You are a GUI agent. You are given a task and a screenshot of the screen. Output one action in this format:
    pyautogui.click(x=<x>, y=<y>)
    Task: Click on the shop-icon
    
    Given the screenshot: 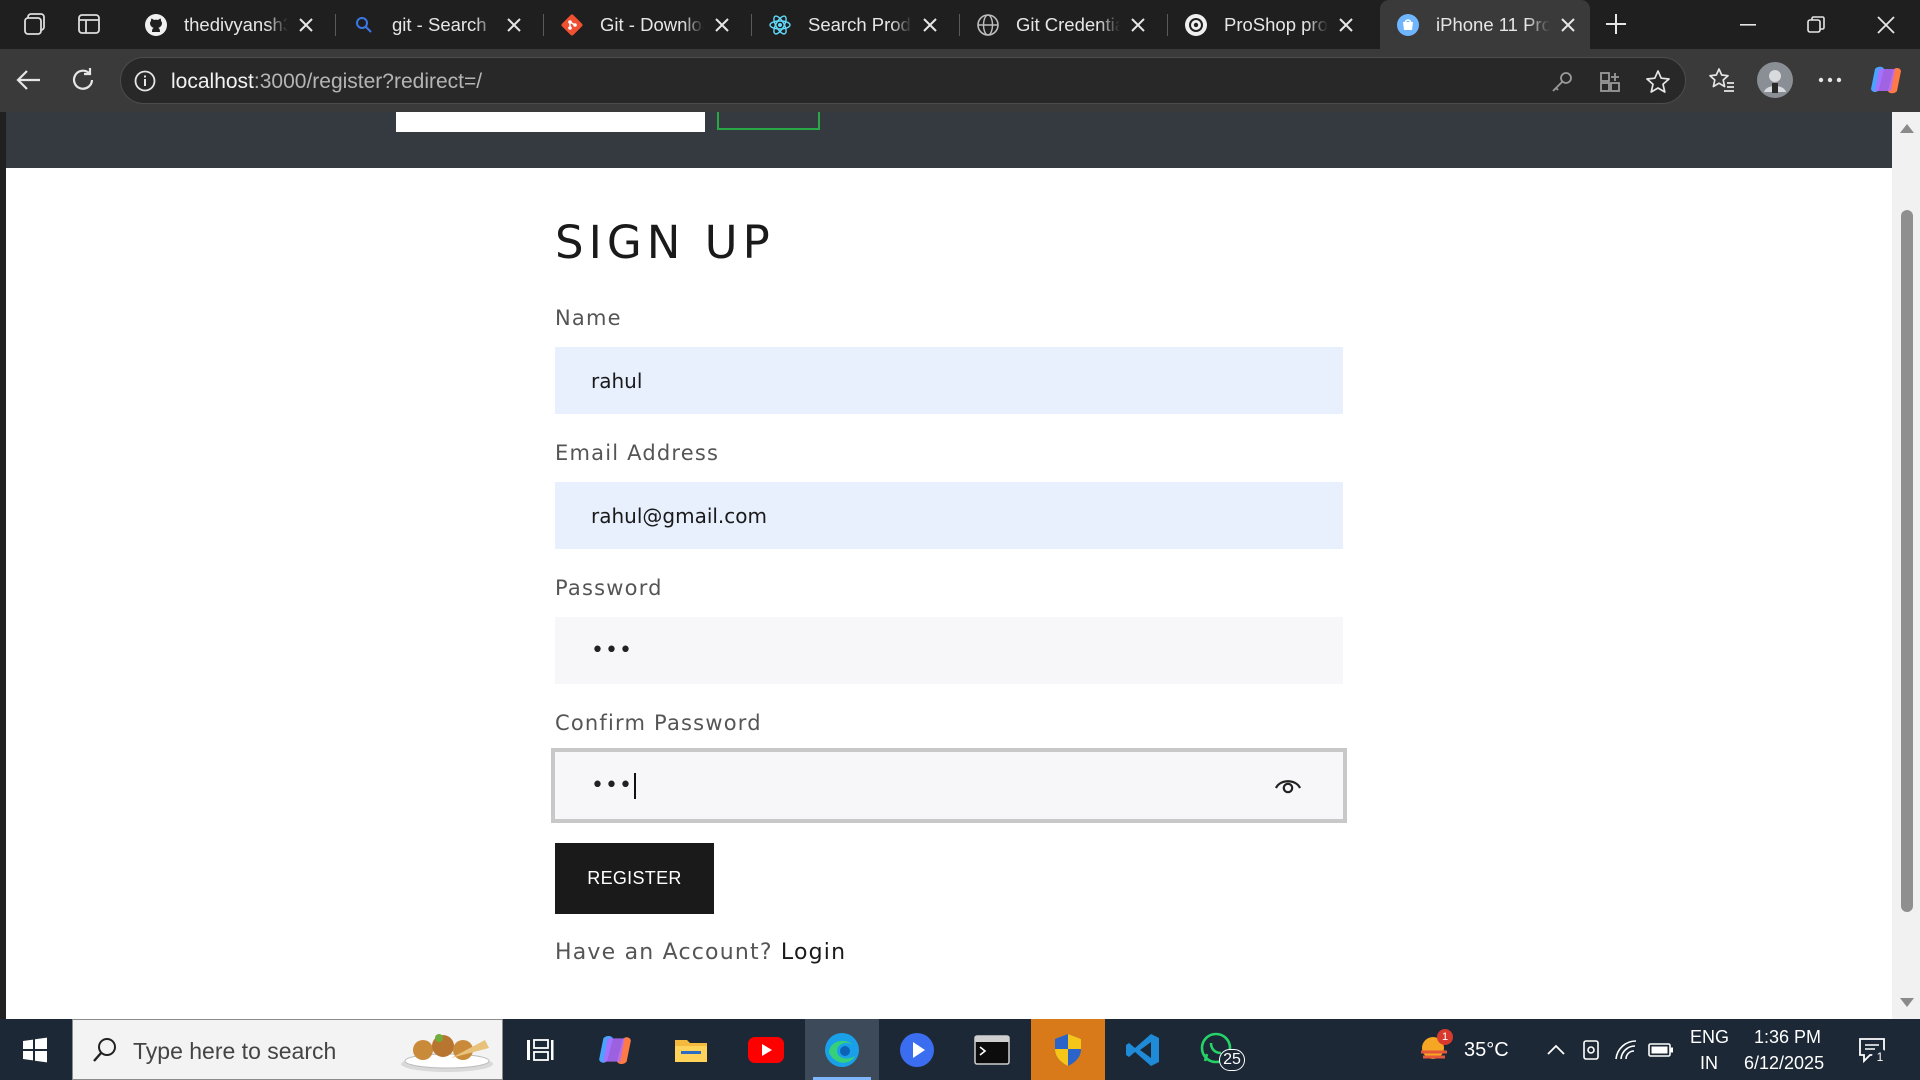 What is the action you would take?
    pyautogui.click(x=1408, y=25)
    